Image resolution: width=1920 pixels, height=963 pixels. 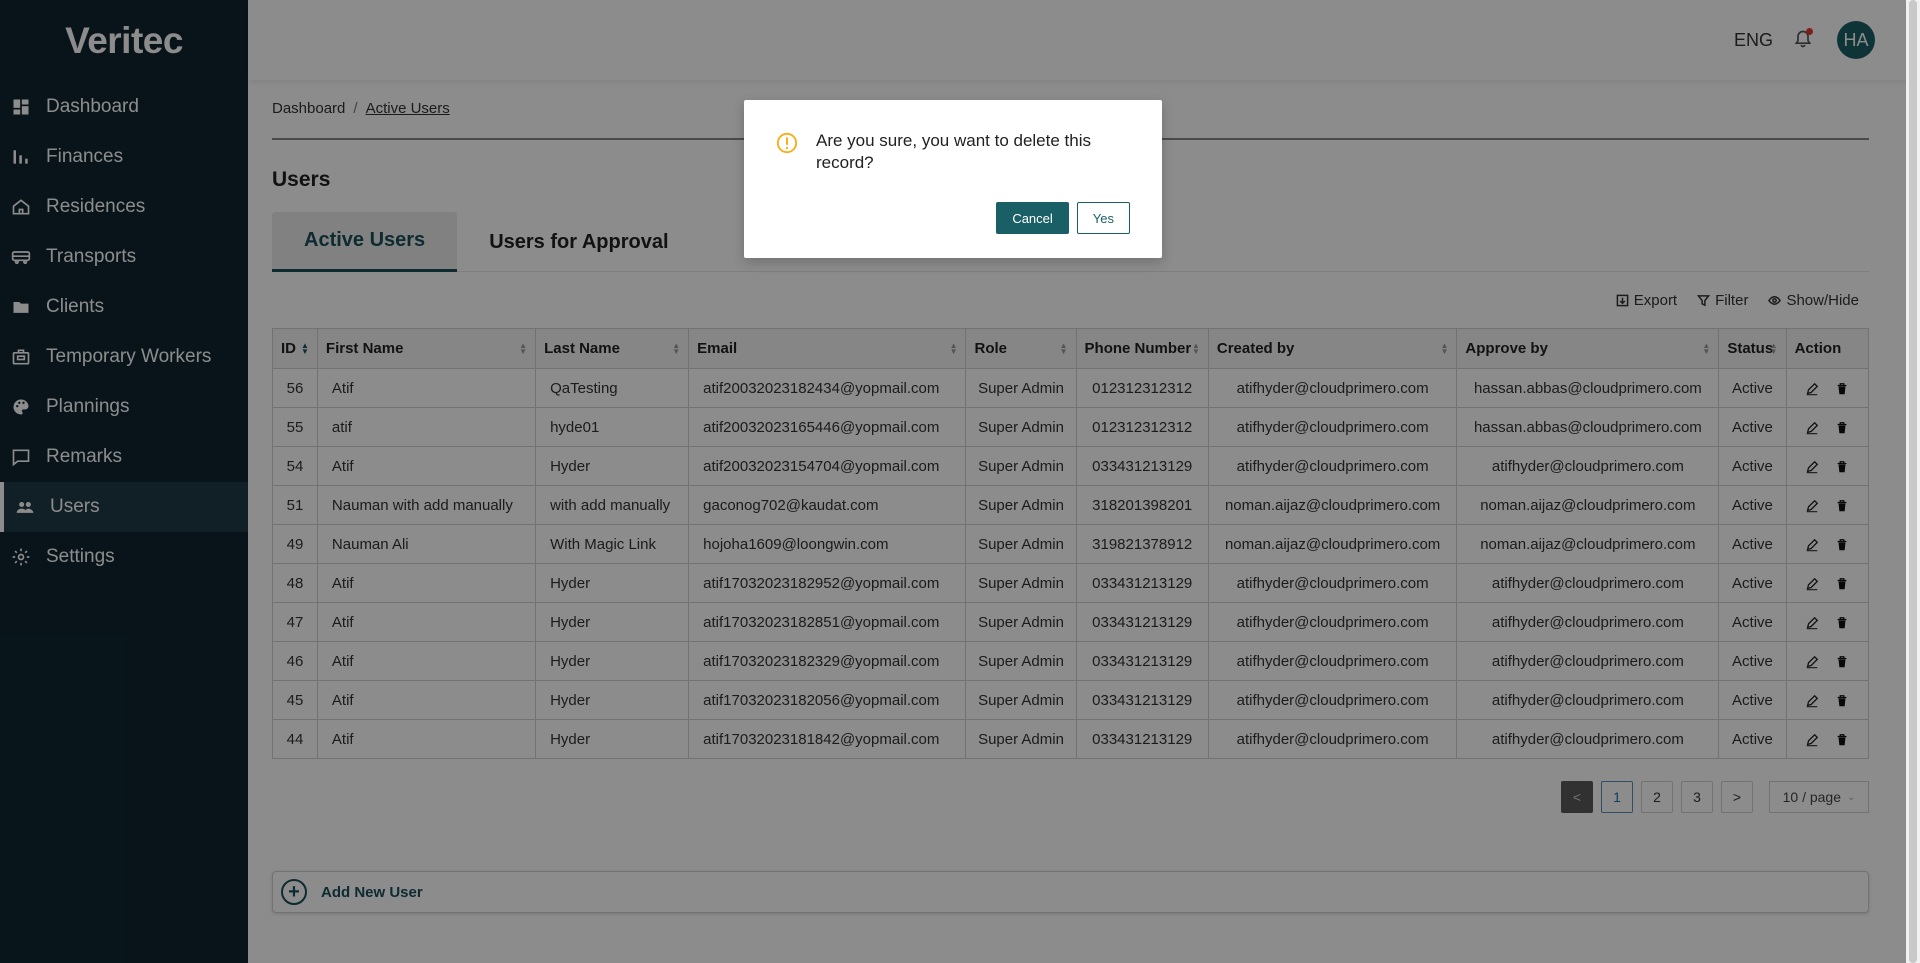 I want to click on yes-button: Yes, so click(x=1103, y=218).